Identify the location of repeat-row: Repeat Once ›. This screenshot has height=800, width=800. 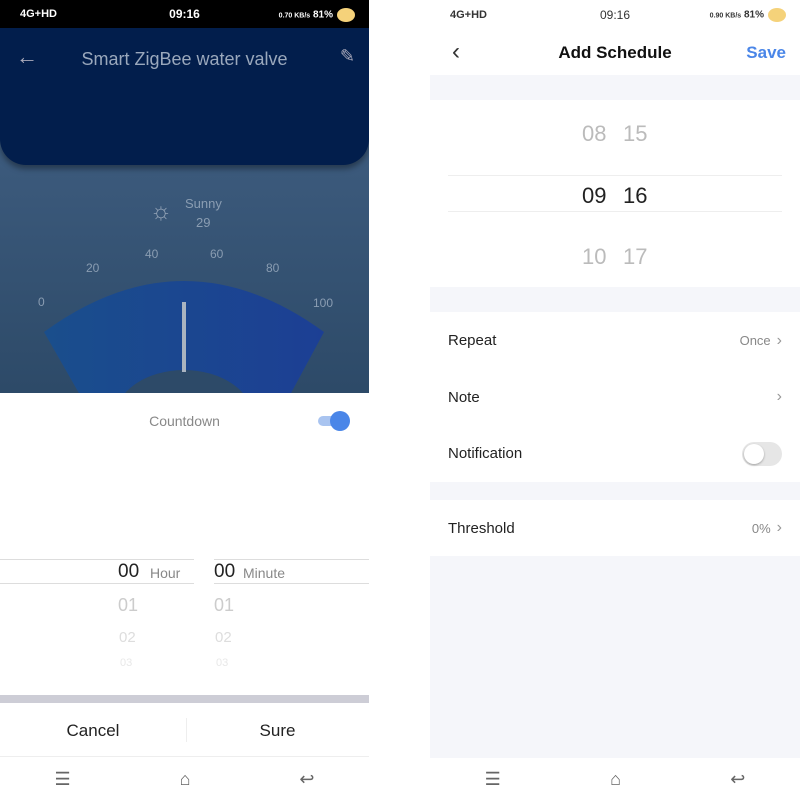
(615, 340).